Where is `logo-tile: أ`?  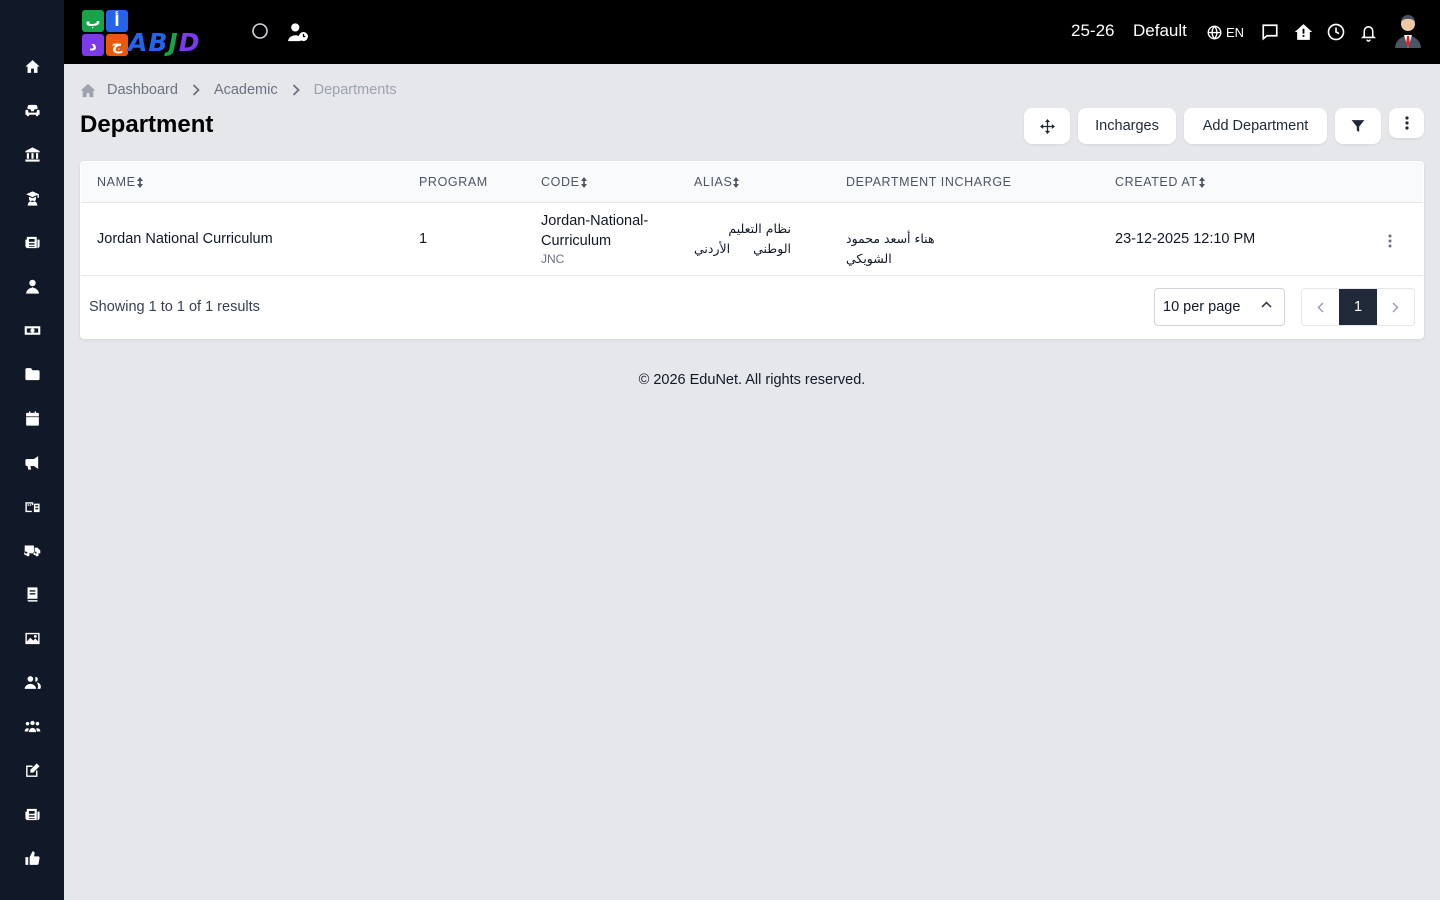
logo-tile: أ is located at coordinates (117, 21).